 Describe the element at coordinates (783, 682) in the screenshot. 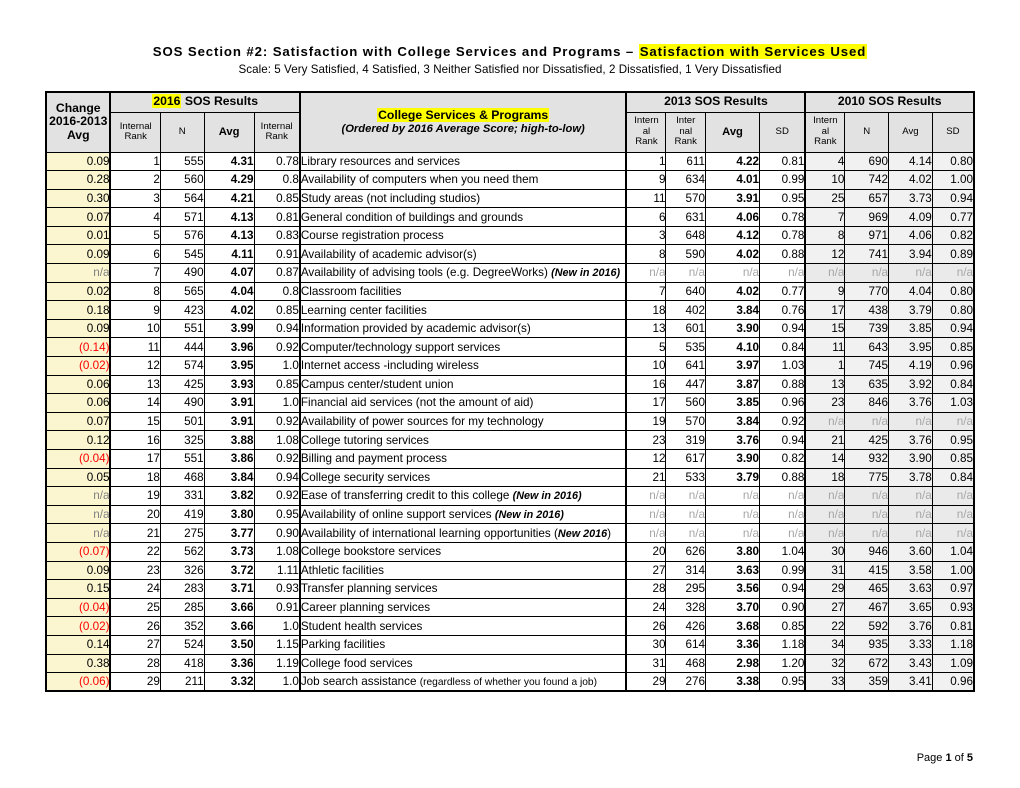

I see `cell-sd13: 0.95` at that location.